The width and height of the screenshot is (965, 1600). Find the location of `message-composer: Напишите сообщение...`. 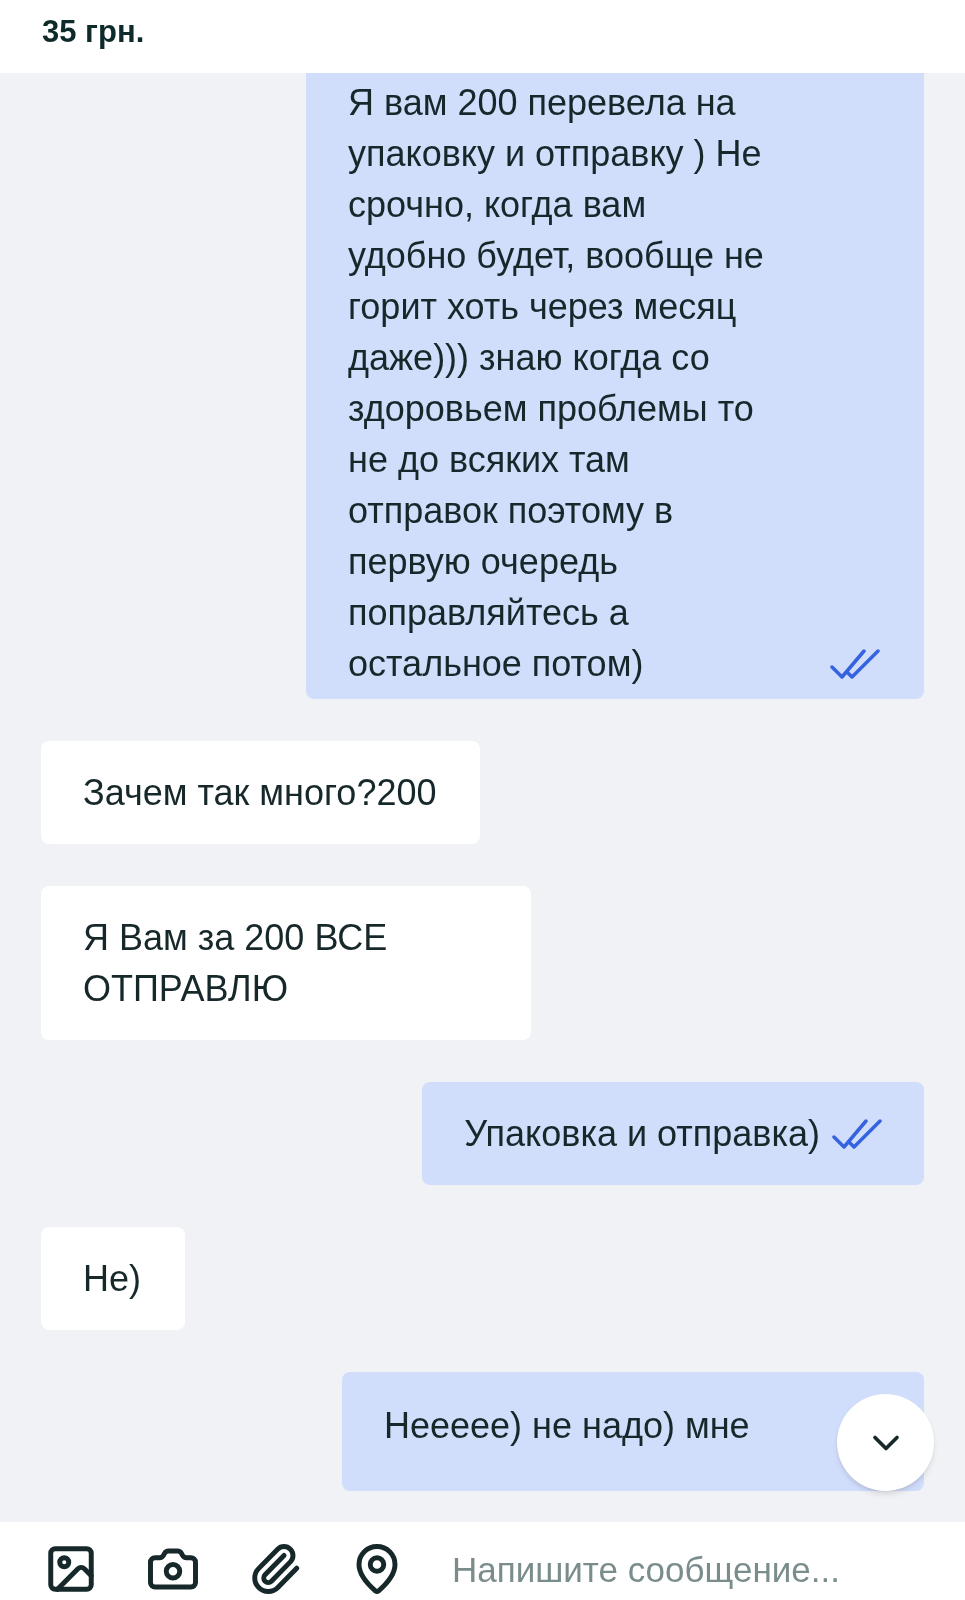

message-composer: Напишите сообщение... is located at coordinates (482, 1561).